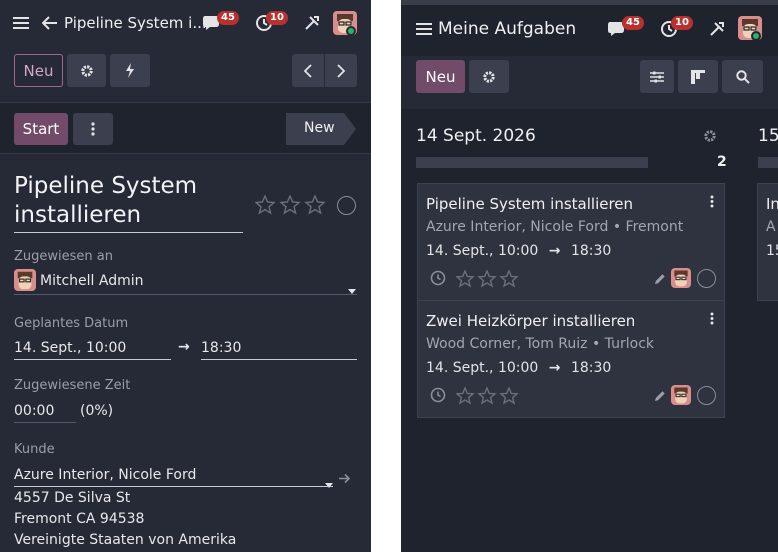 The height and width of the screenshot is (552, 778). I want to click on column-record-count: 2, so click(722, 162).